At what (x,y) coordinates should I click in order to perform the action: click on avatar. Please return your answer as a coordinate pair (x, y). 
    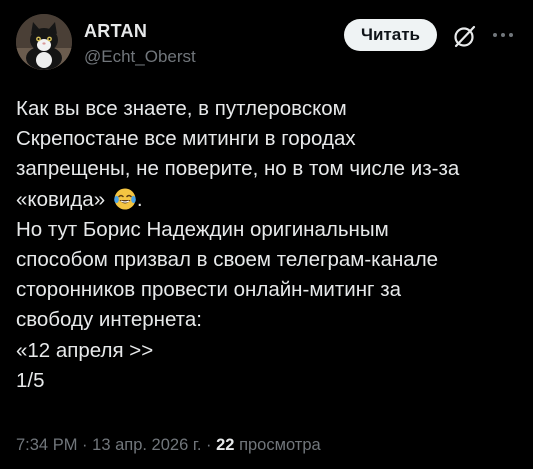
    Looking at the image, I should click on (44, 42).